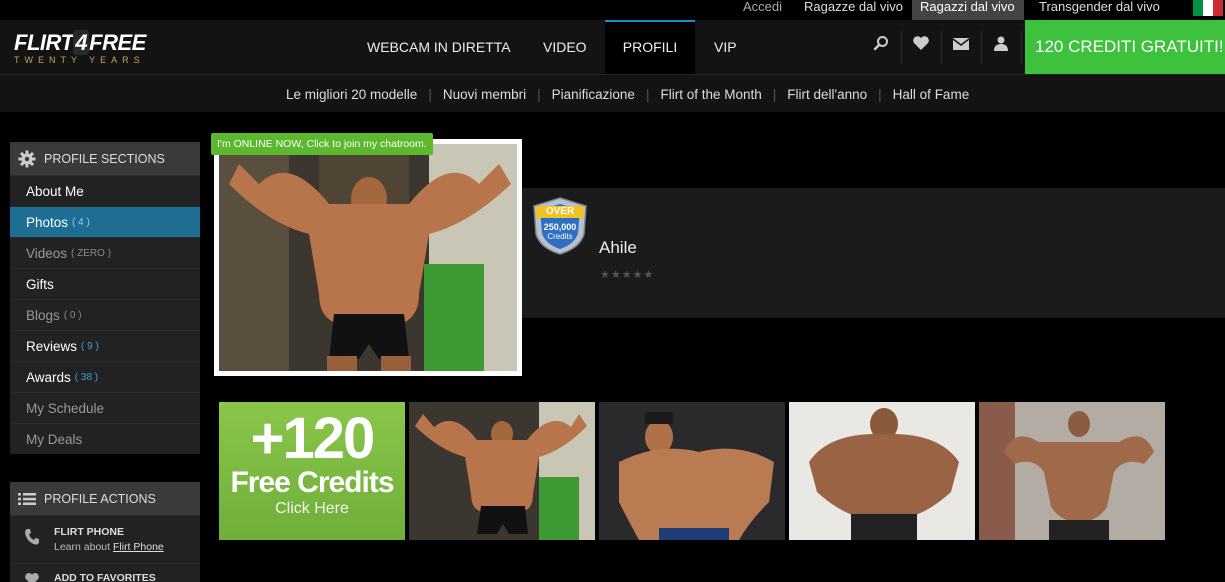 The height and width of the screenshot is (582, 1225). What do you see at coordinates (105, 438) in the screenshot?
I see `section-my-deals: My Deals` at bounding box center [105, 438].